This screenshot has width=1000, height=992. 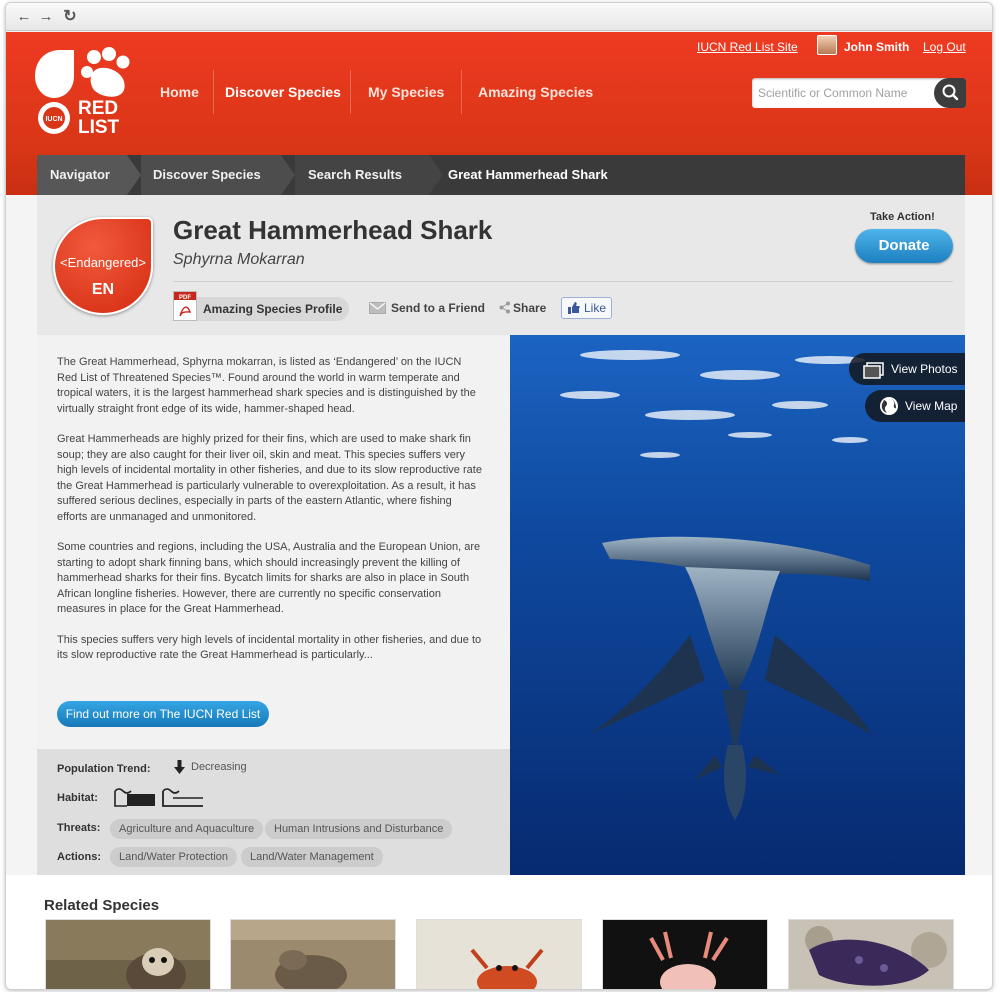 I want to click on breadcrumb-current: Great Hammerhead Shark, so click(x=528, y=174).